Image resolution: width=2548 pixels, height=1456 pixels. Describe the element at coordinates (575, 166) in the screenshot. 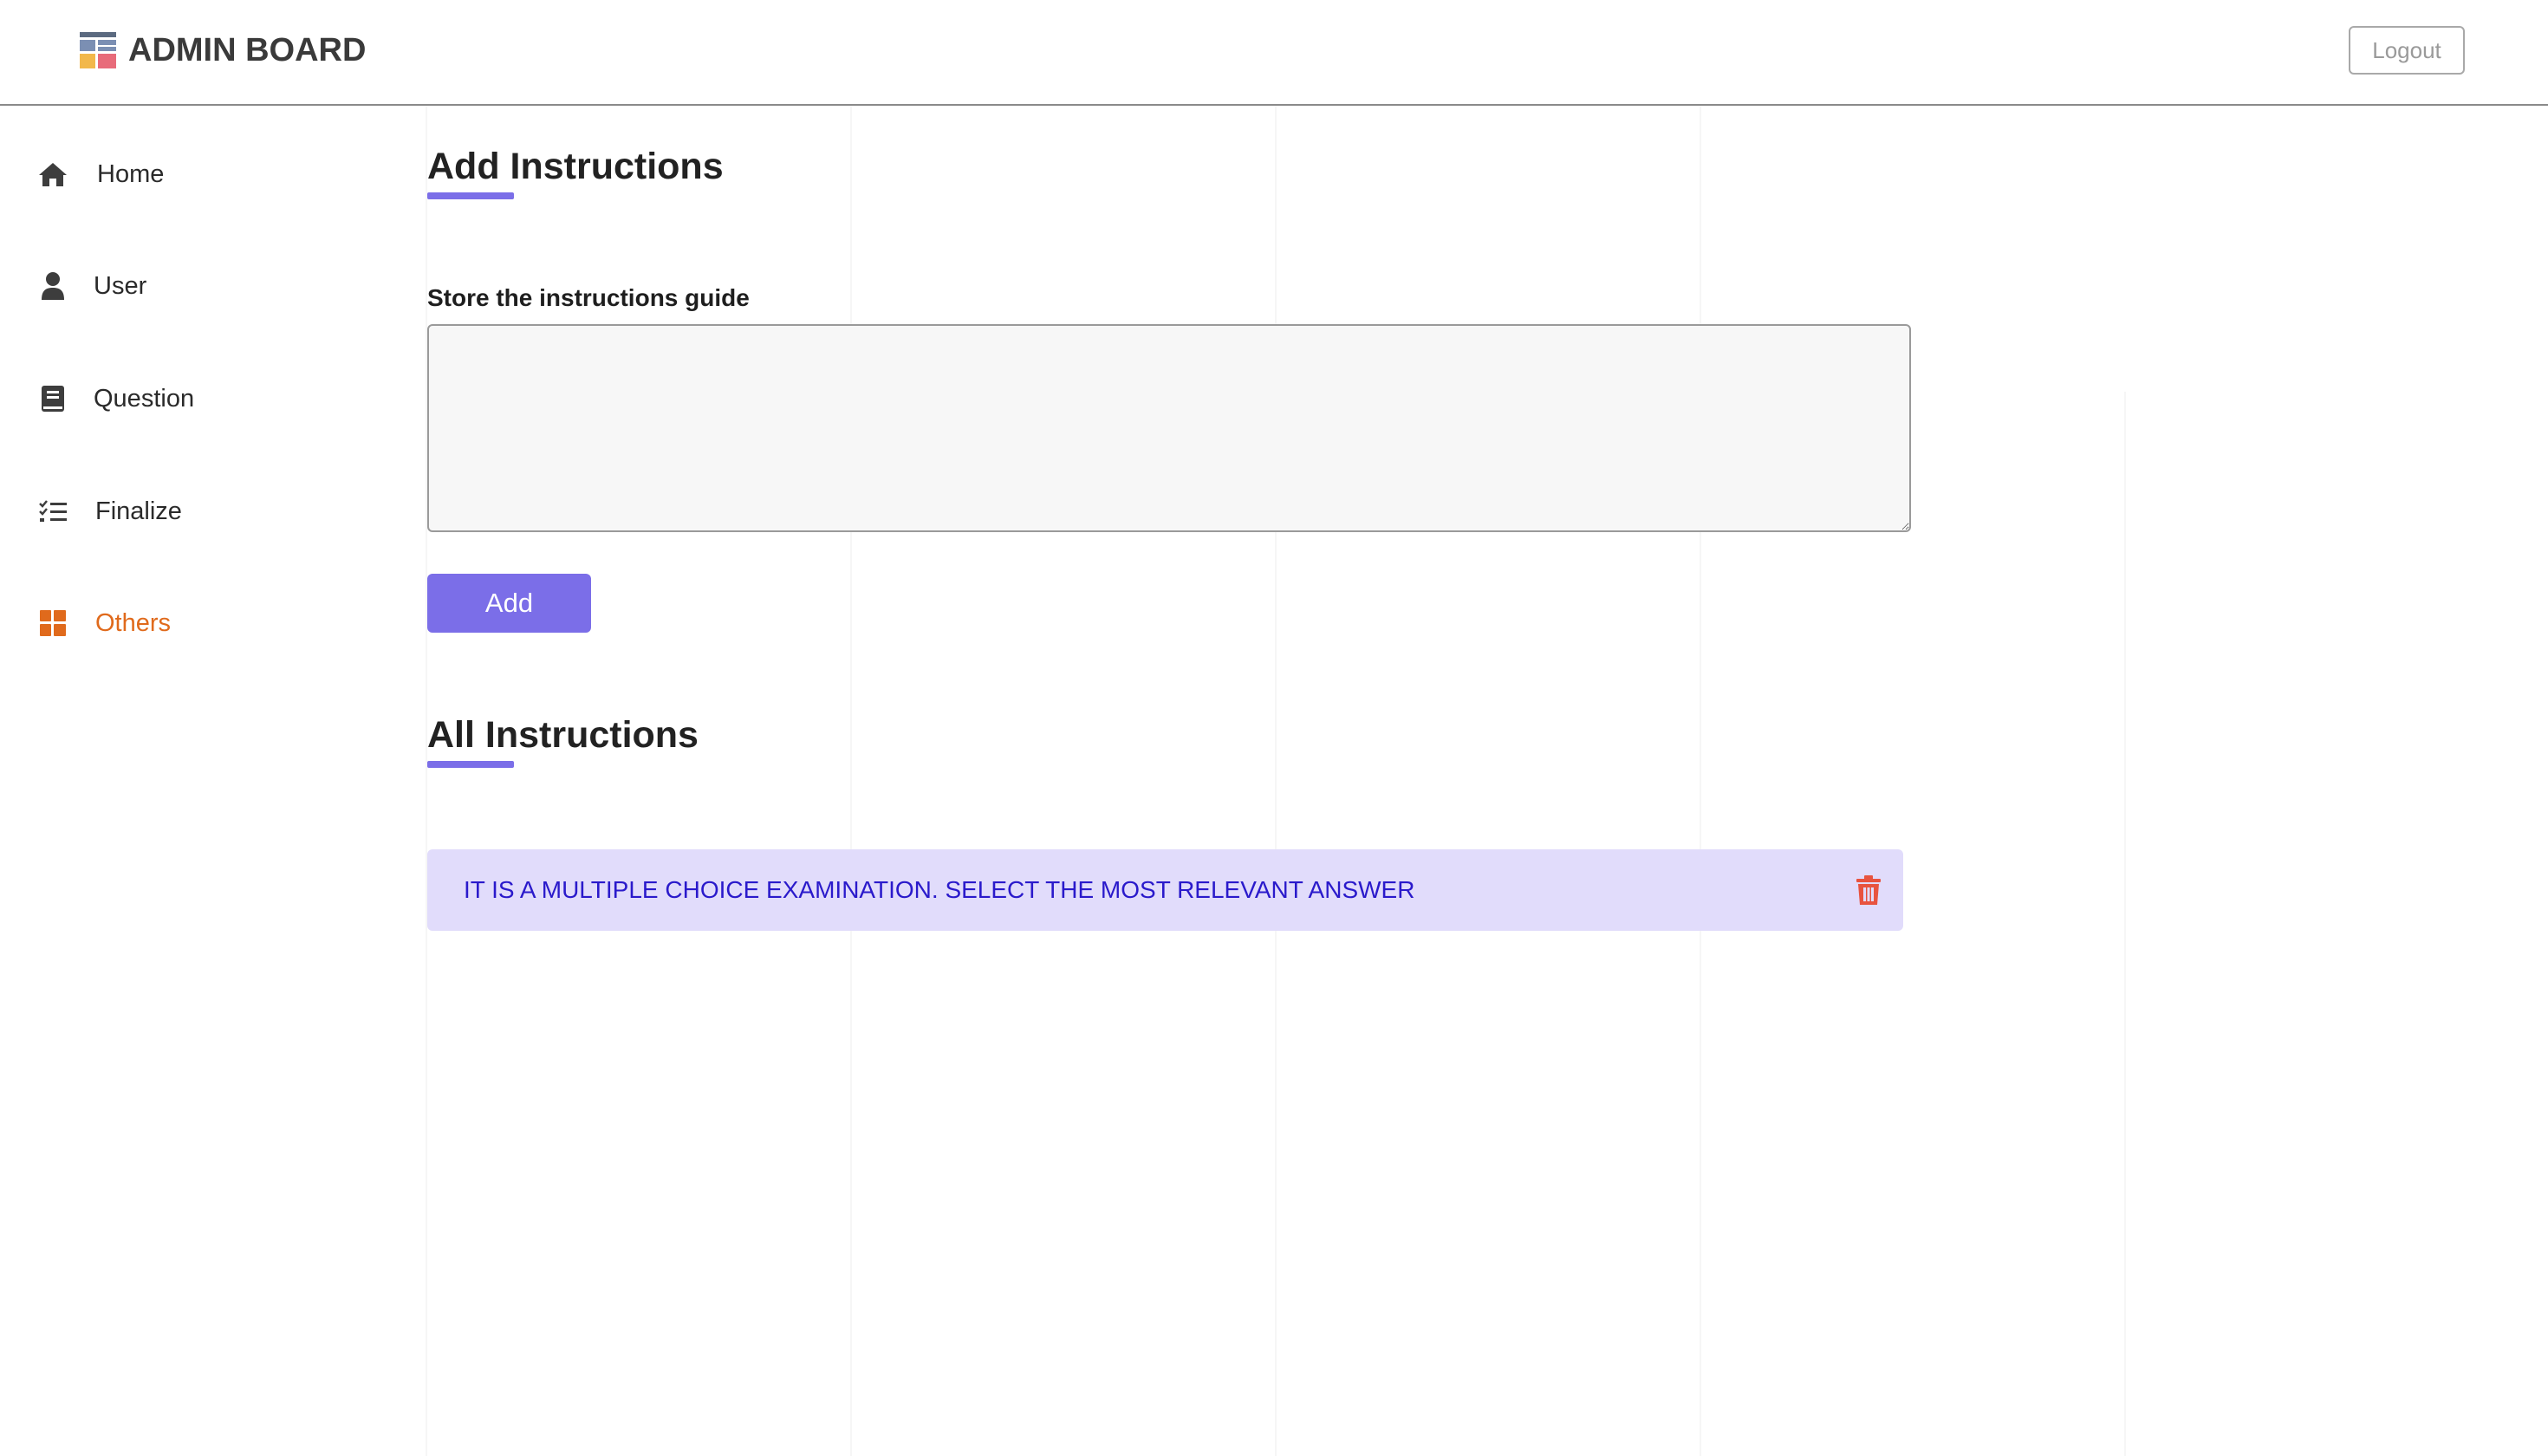

I see `add-instructions-title: Add Instructions` at that location.